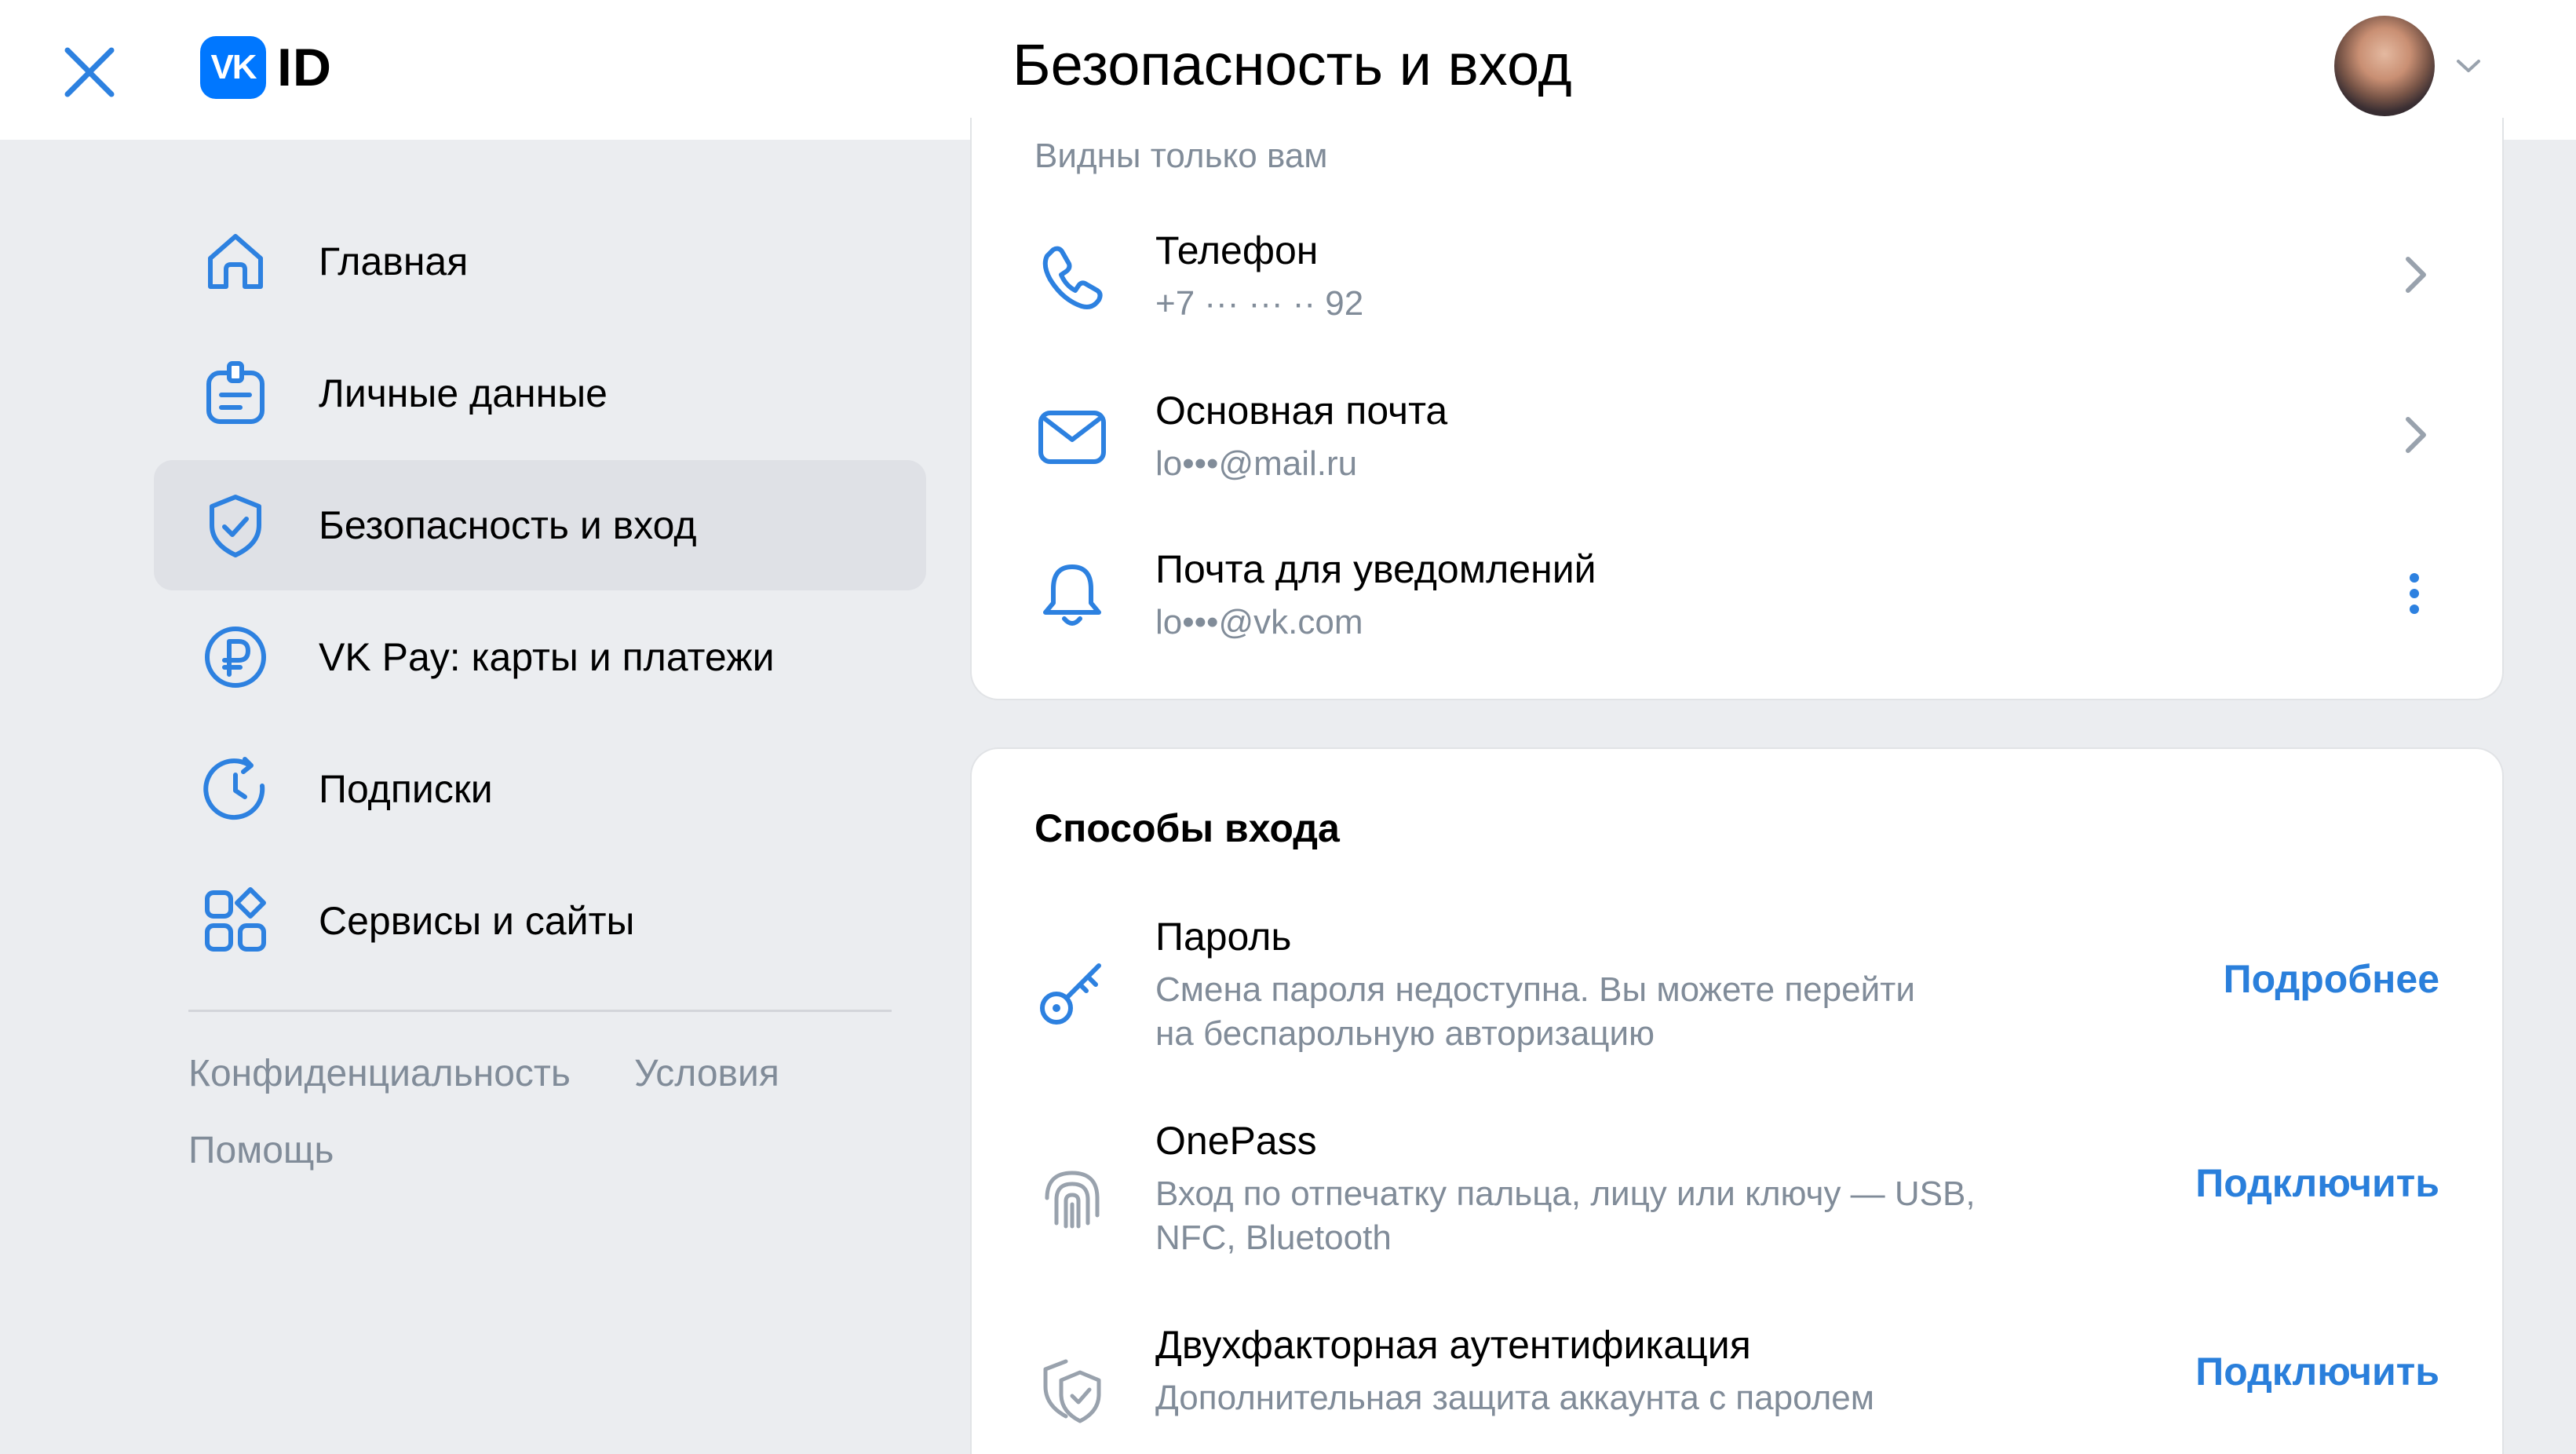 This screenshot has height=1454, width=2576. I want to click on sidebar-divider, so click(540, 1011).